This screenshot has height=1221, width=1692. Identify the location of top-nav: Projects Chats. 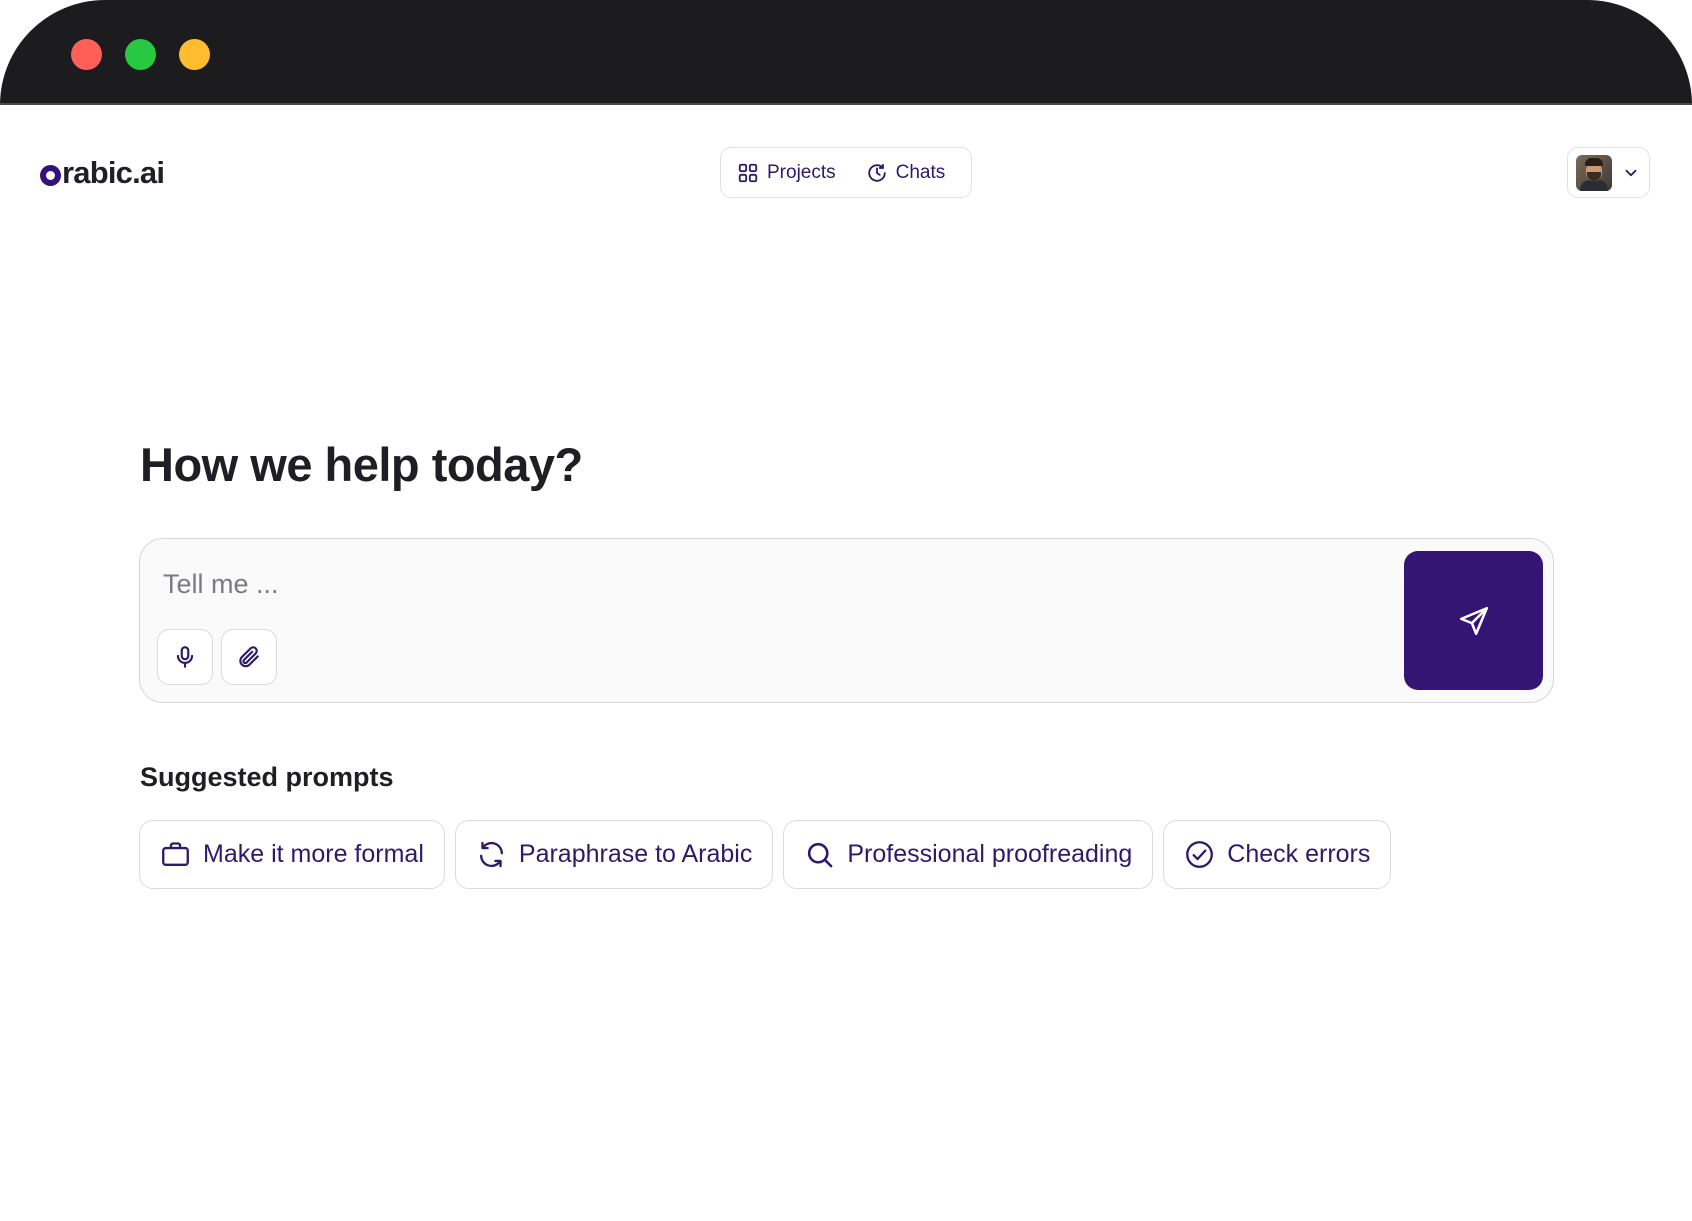
(846, 172).